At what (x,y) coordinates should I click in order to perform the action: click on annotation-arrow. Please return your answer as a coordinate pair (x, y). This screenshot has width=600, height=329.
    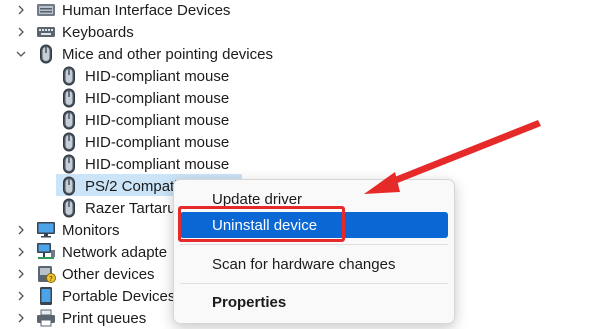
    Looking at the image, I should click on (452, 157).